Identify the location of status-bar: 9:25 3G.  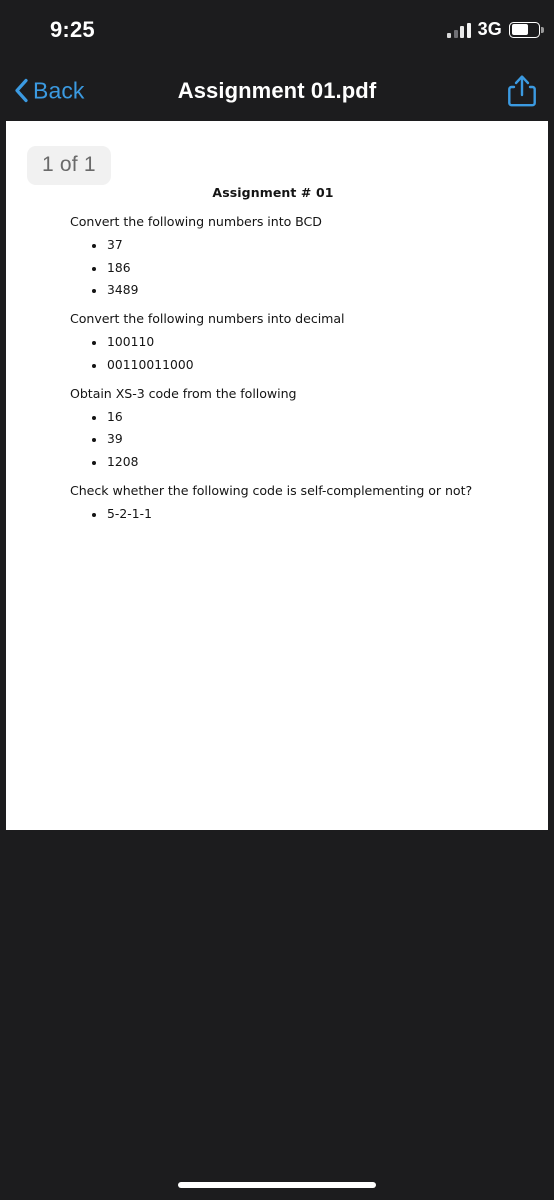
(277, 30).